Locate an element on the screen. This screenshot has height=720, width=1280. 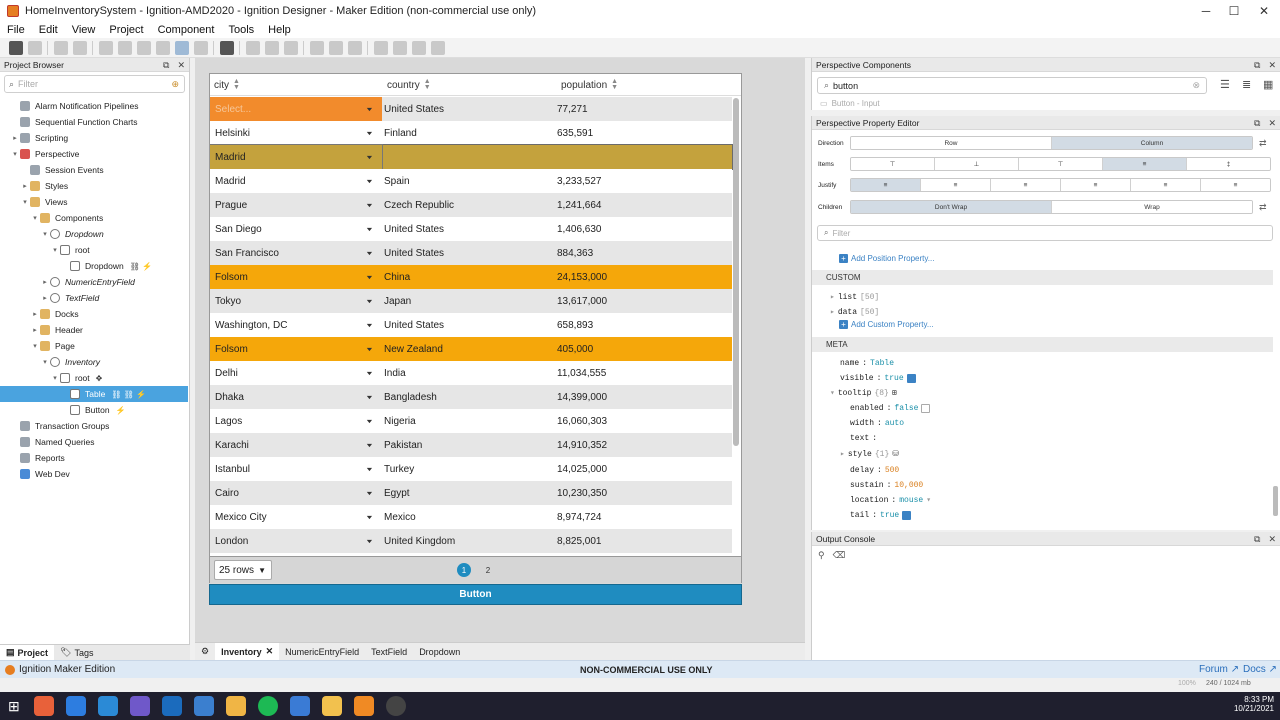
city-cell: Karachi is located at coordinates (297, 445).